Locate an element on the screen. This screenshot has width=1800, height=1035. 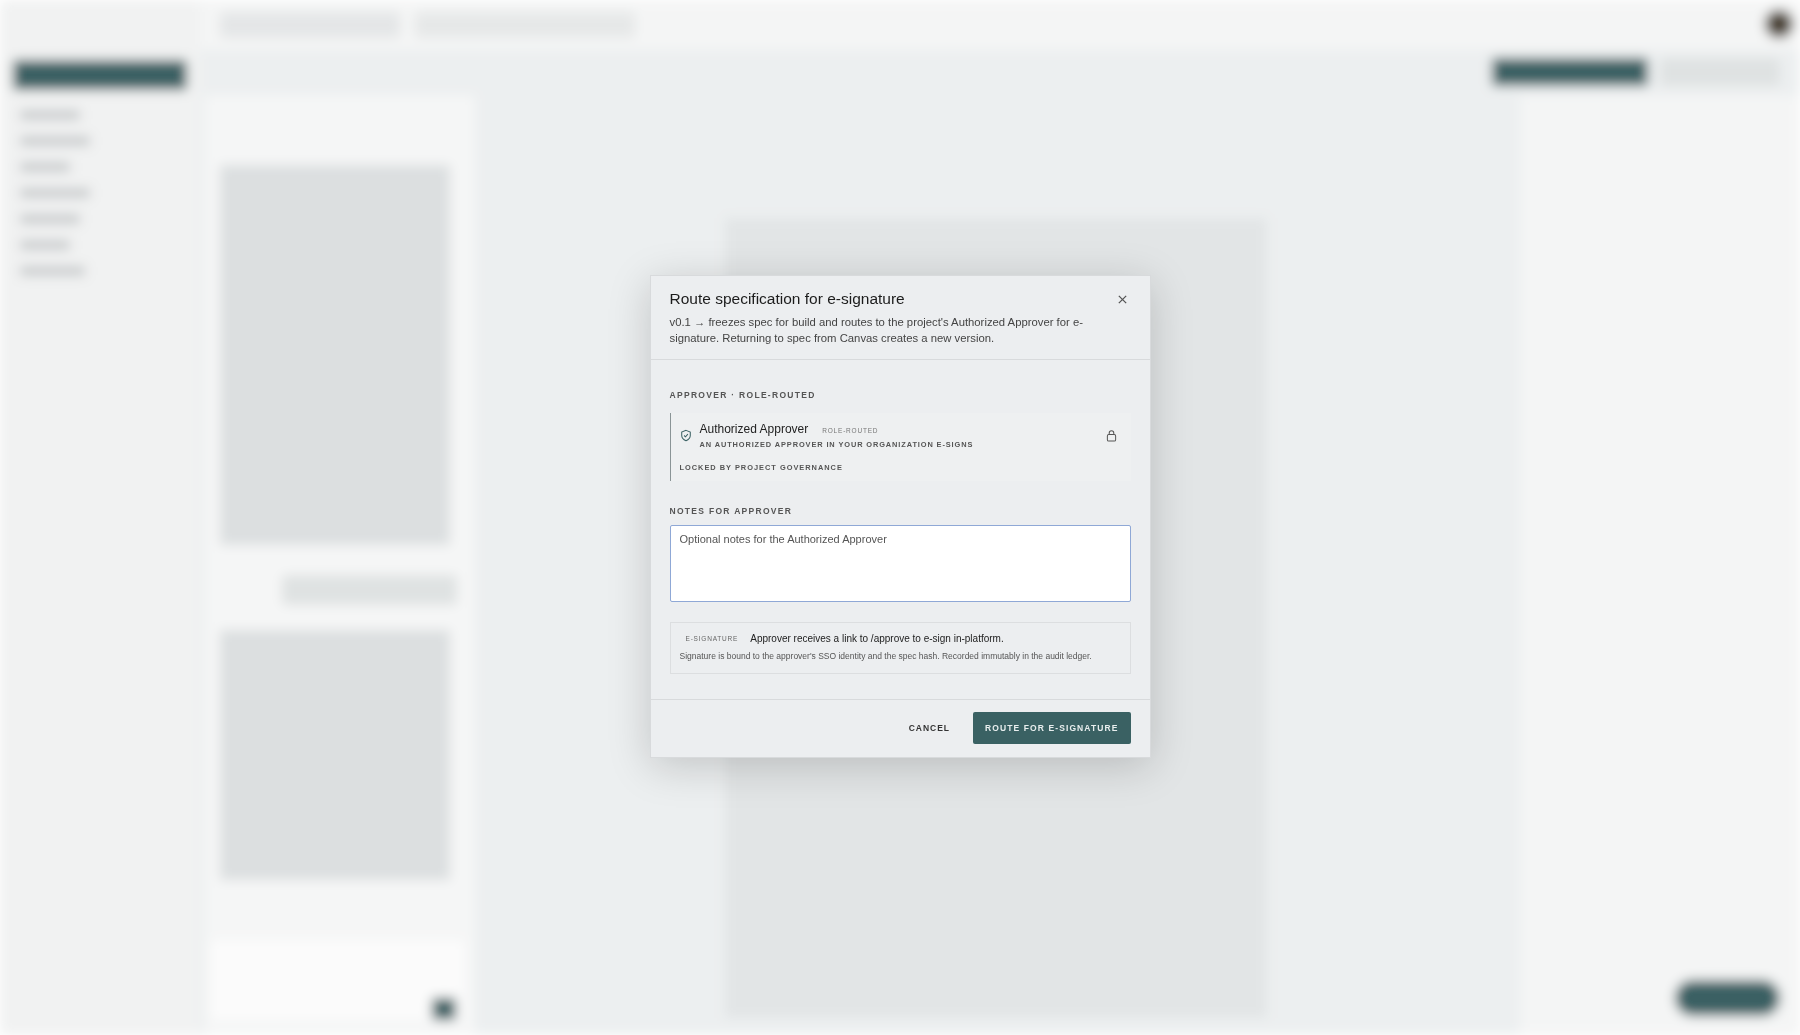
section-label: APPROVER · ROLE-ROUTED is located at coordinates (743, 395).